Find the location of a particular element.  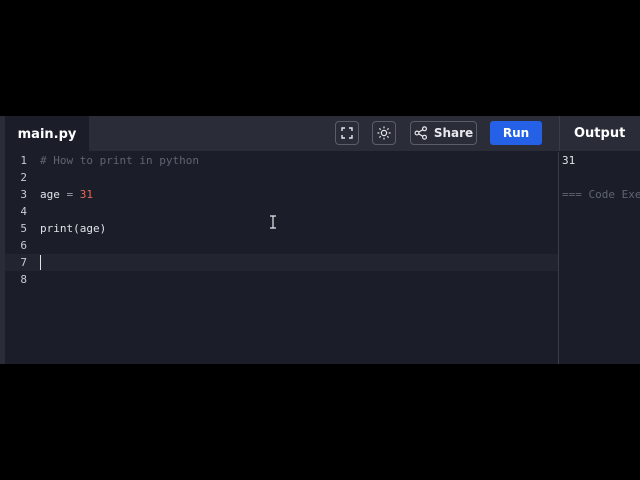

share-icon is located at coordinates (420, 133).